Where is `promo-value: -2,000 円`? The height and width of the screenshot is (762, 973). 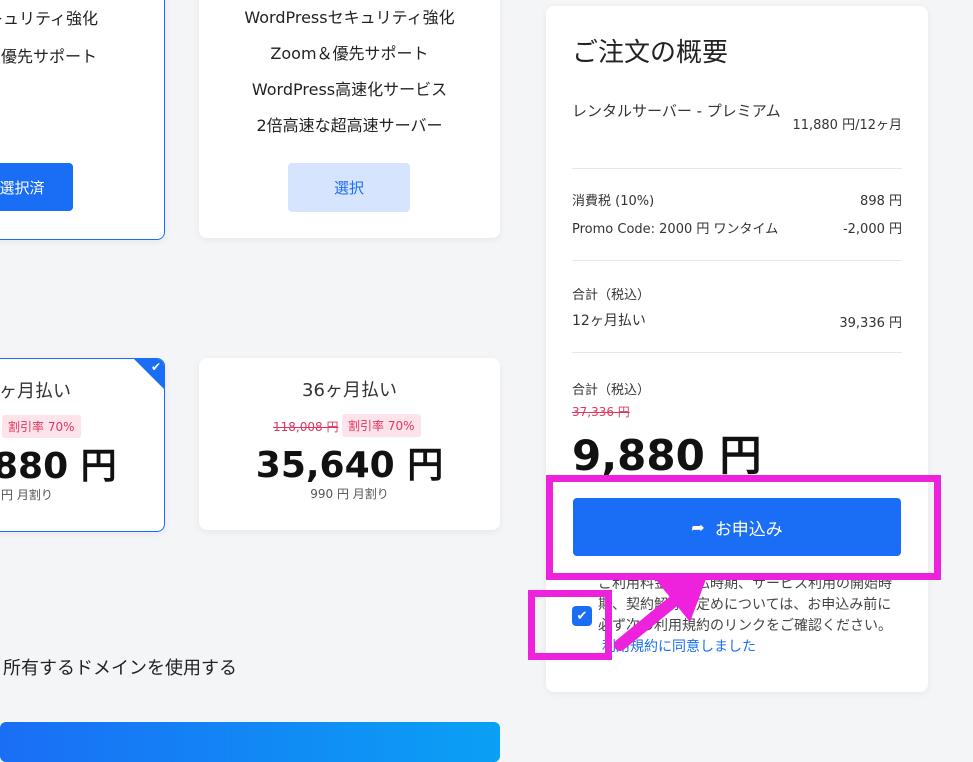 promo-value: -2,000 円 is located at coordinates (872, 229).